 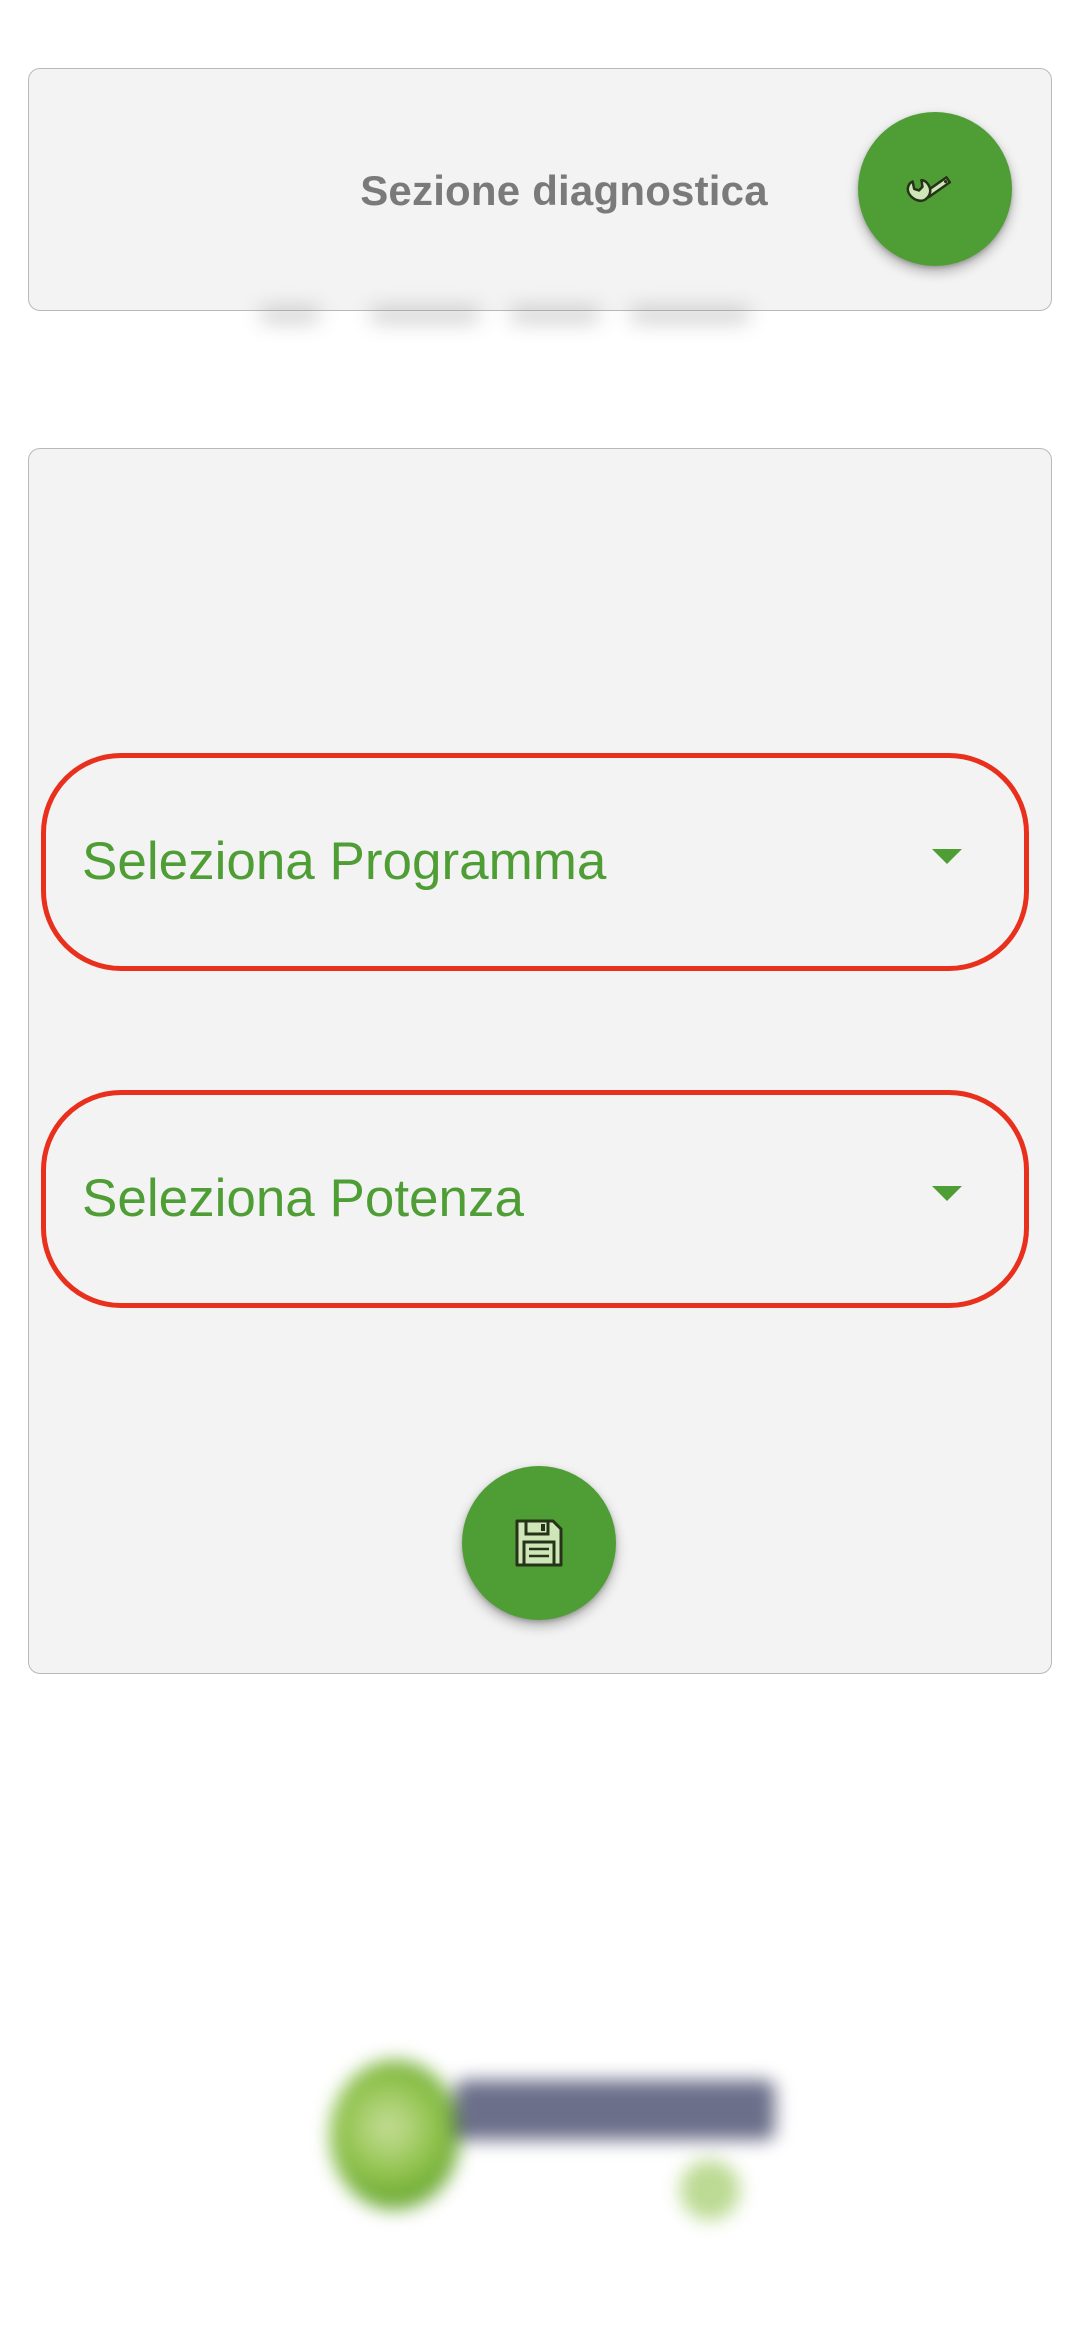 I want to click on logo-sprout-icon, so click(x=710, y=2190).